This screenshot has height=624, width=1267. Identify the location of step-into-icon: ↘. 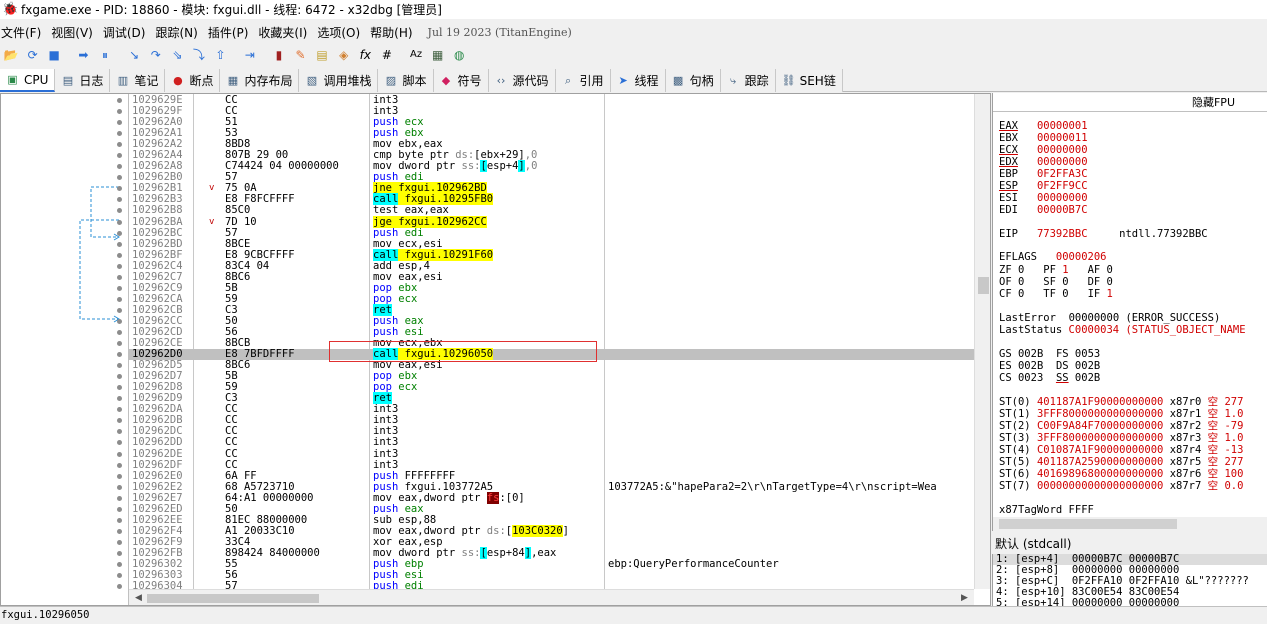
(134, 55).